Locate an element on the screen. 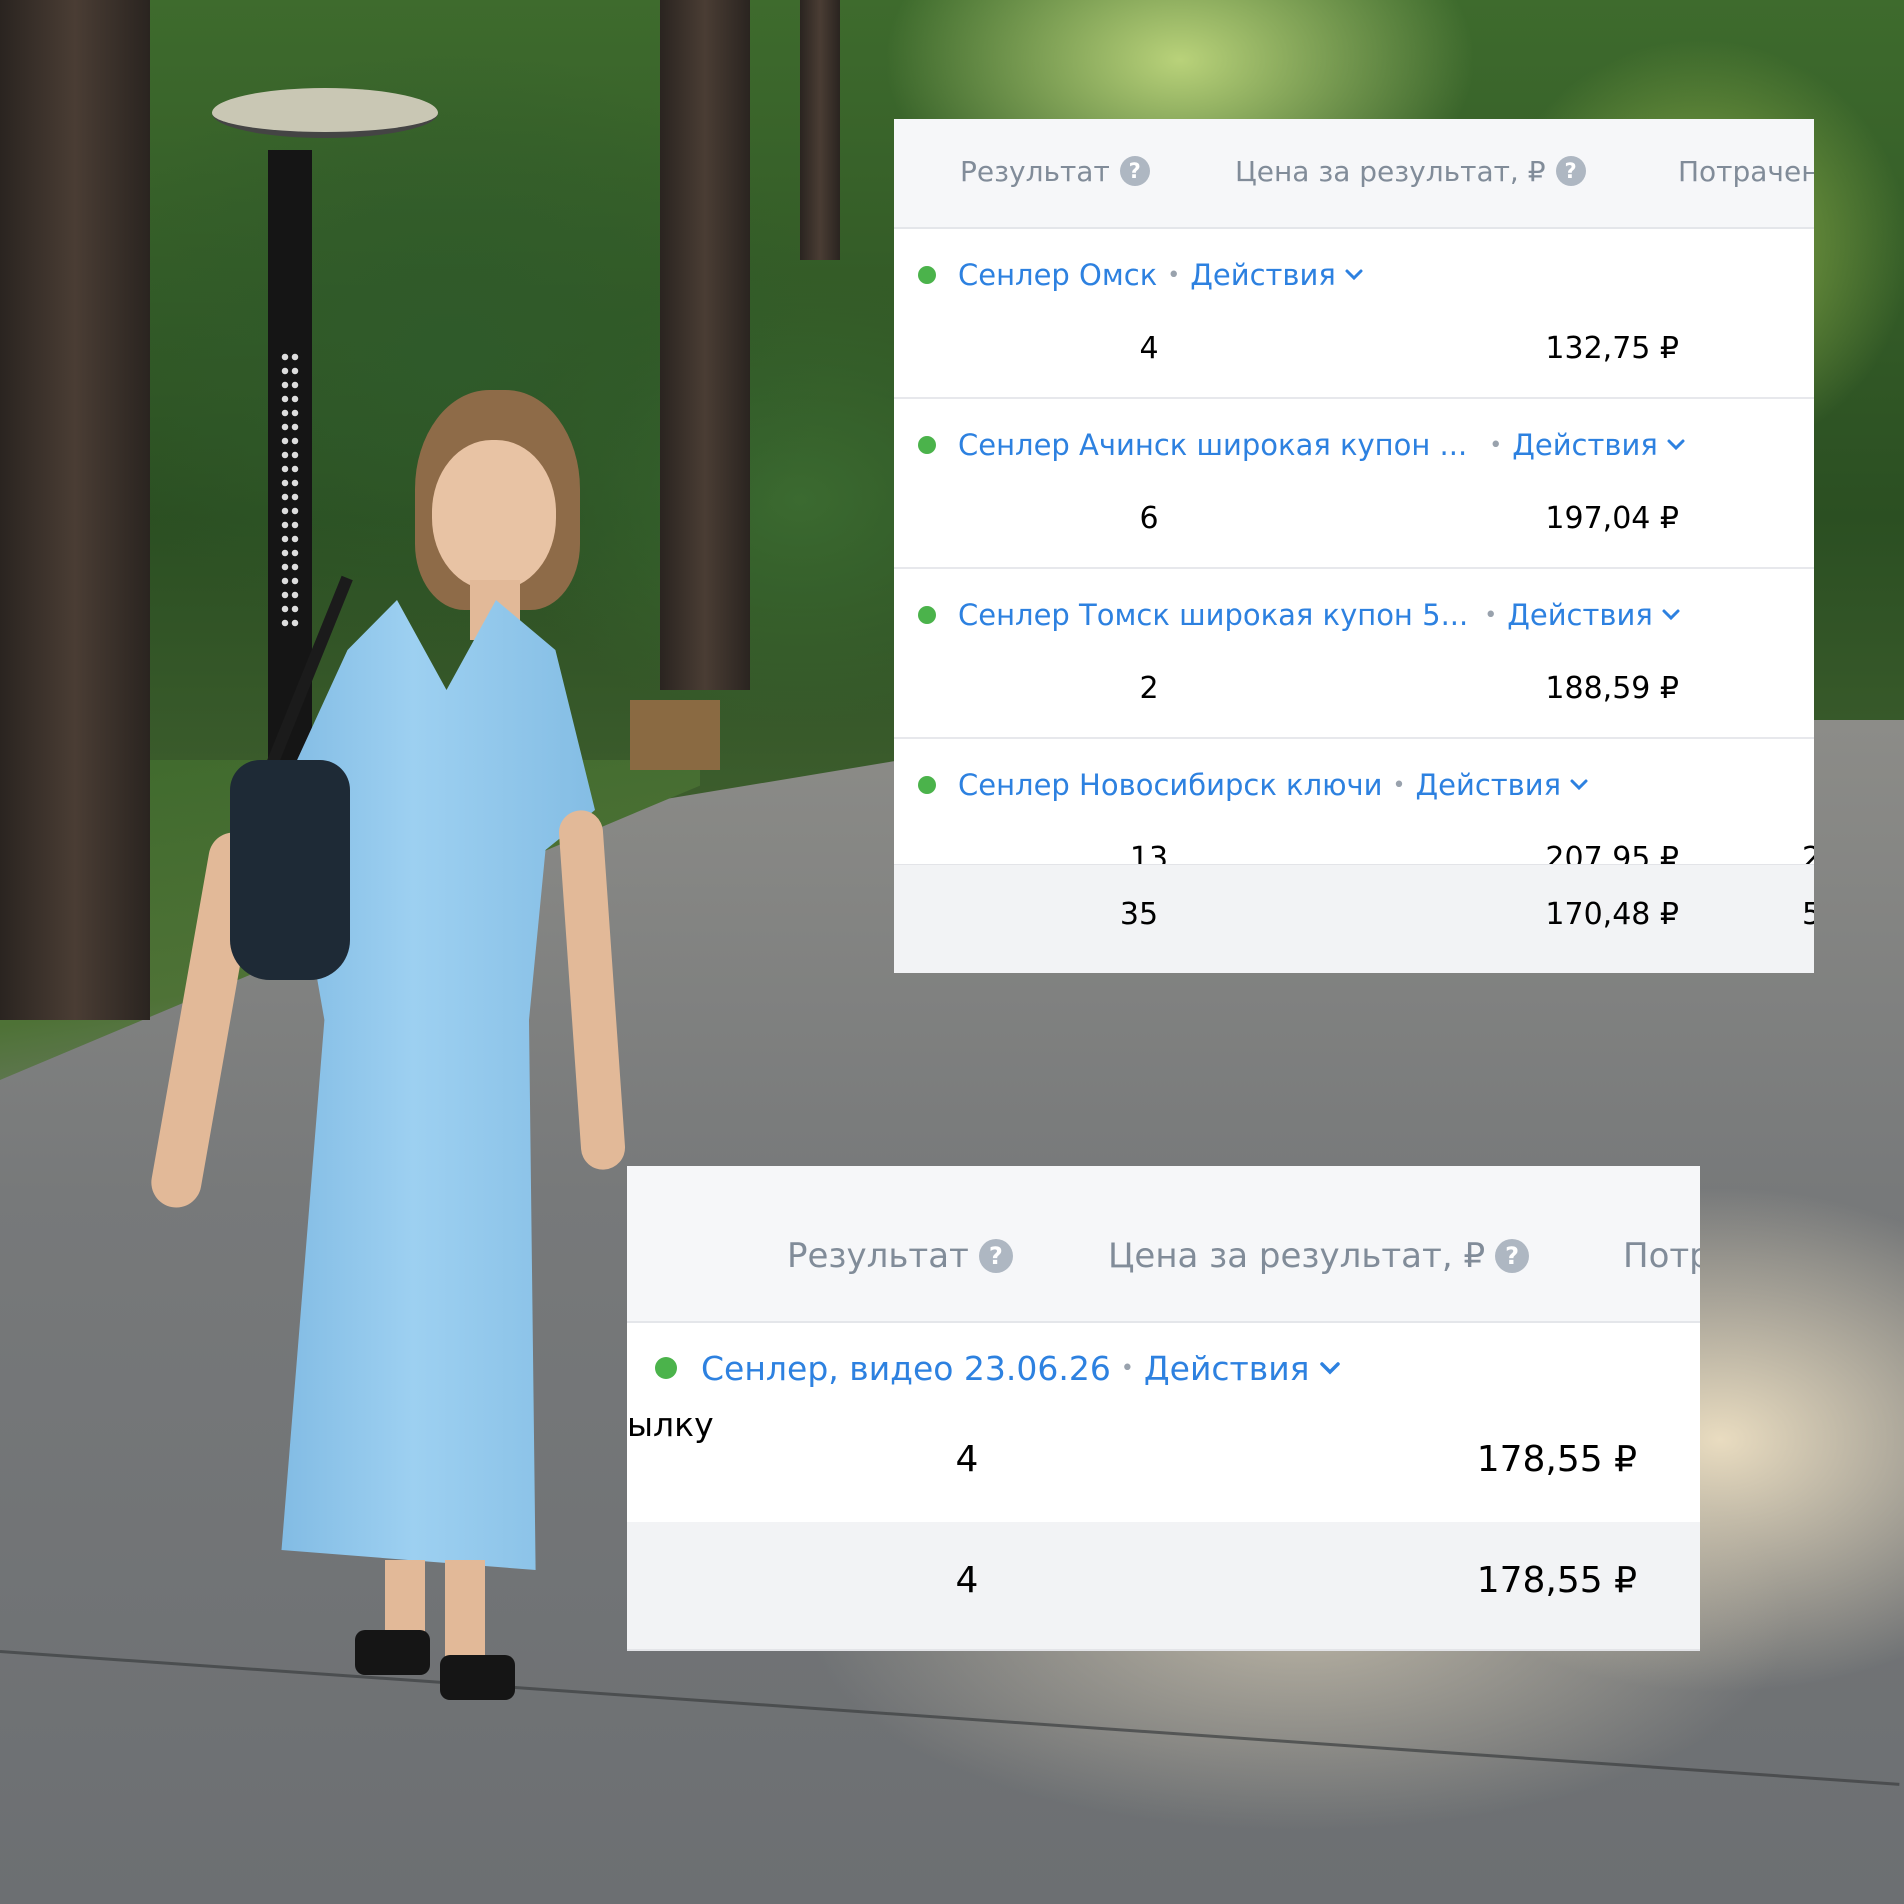 Image resolution: width=1904 pixels, height=1904 pixels. campaign-link: Сенлер Новосибирск ключи is located at coordinates (1170, 785).